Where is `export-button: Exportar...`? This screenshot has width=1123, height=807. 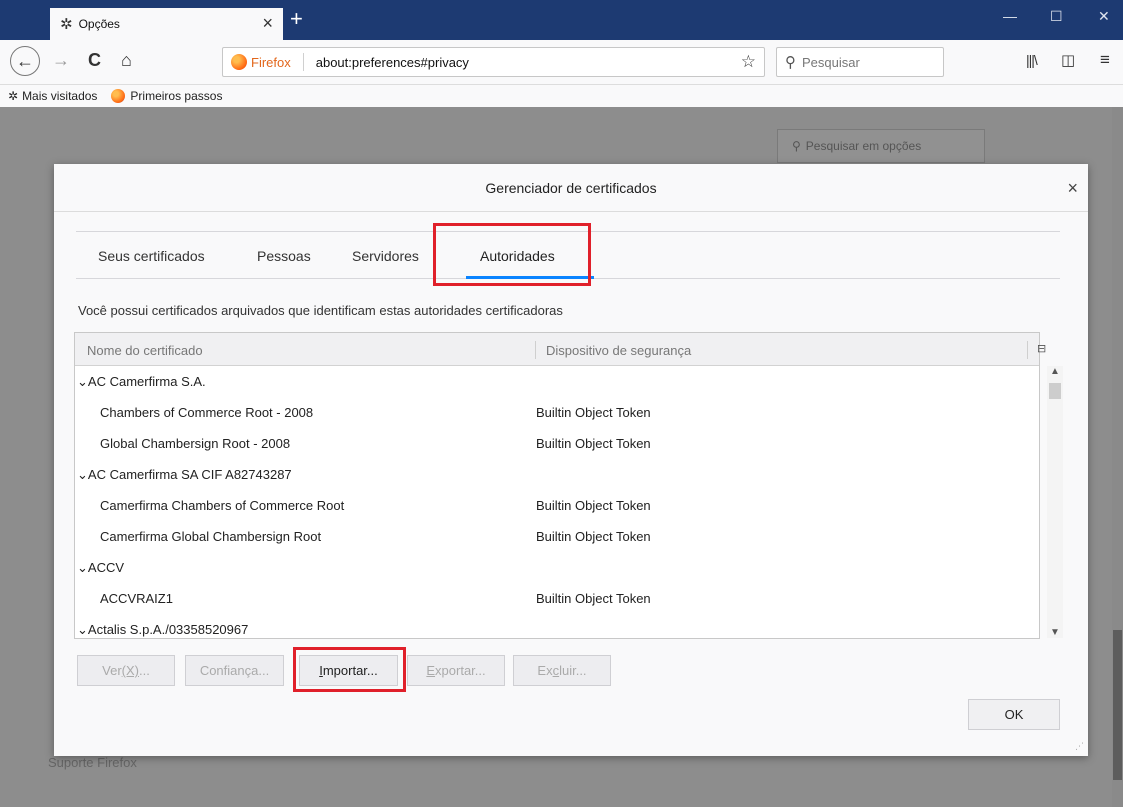
export-button: Exportar... is located at coordinates (456, 670).